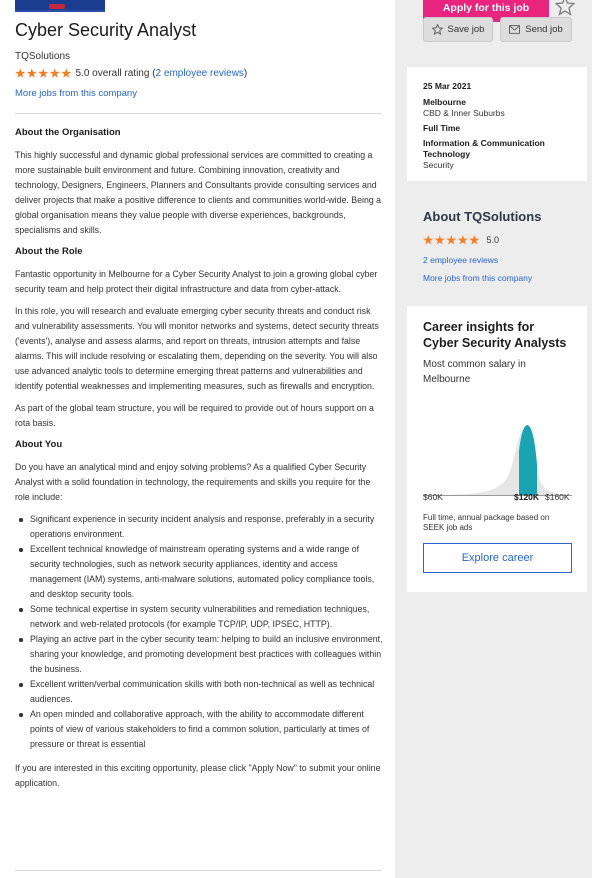 This screenshot has height=878, width=592. What do you see at coordinates (43, 56) in the screenshot?
I see `company-name: TQSolutions` at bounding box center [43, 56].